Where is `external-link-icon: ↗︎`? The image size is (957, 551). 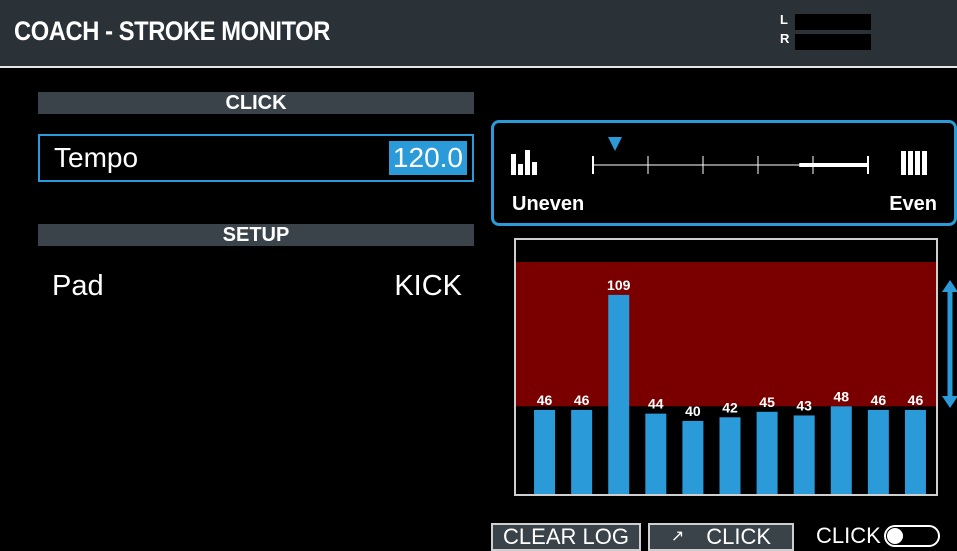
external-link-icon: ↗︎ is located at coordinates (677, 536).